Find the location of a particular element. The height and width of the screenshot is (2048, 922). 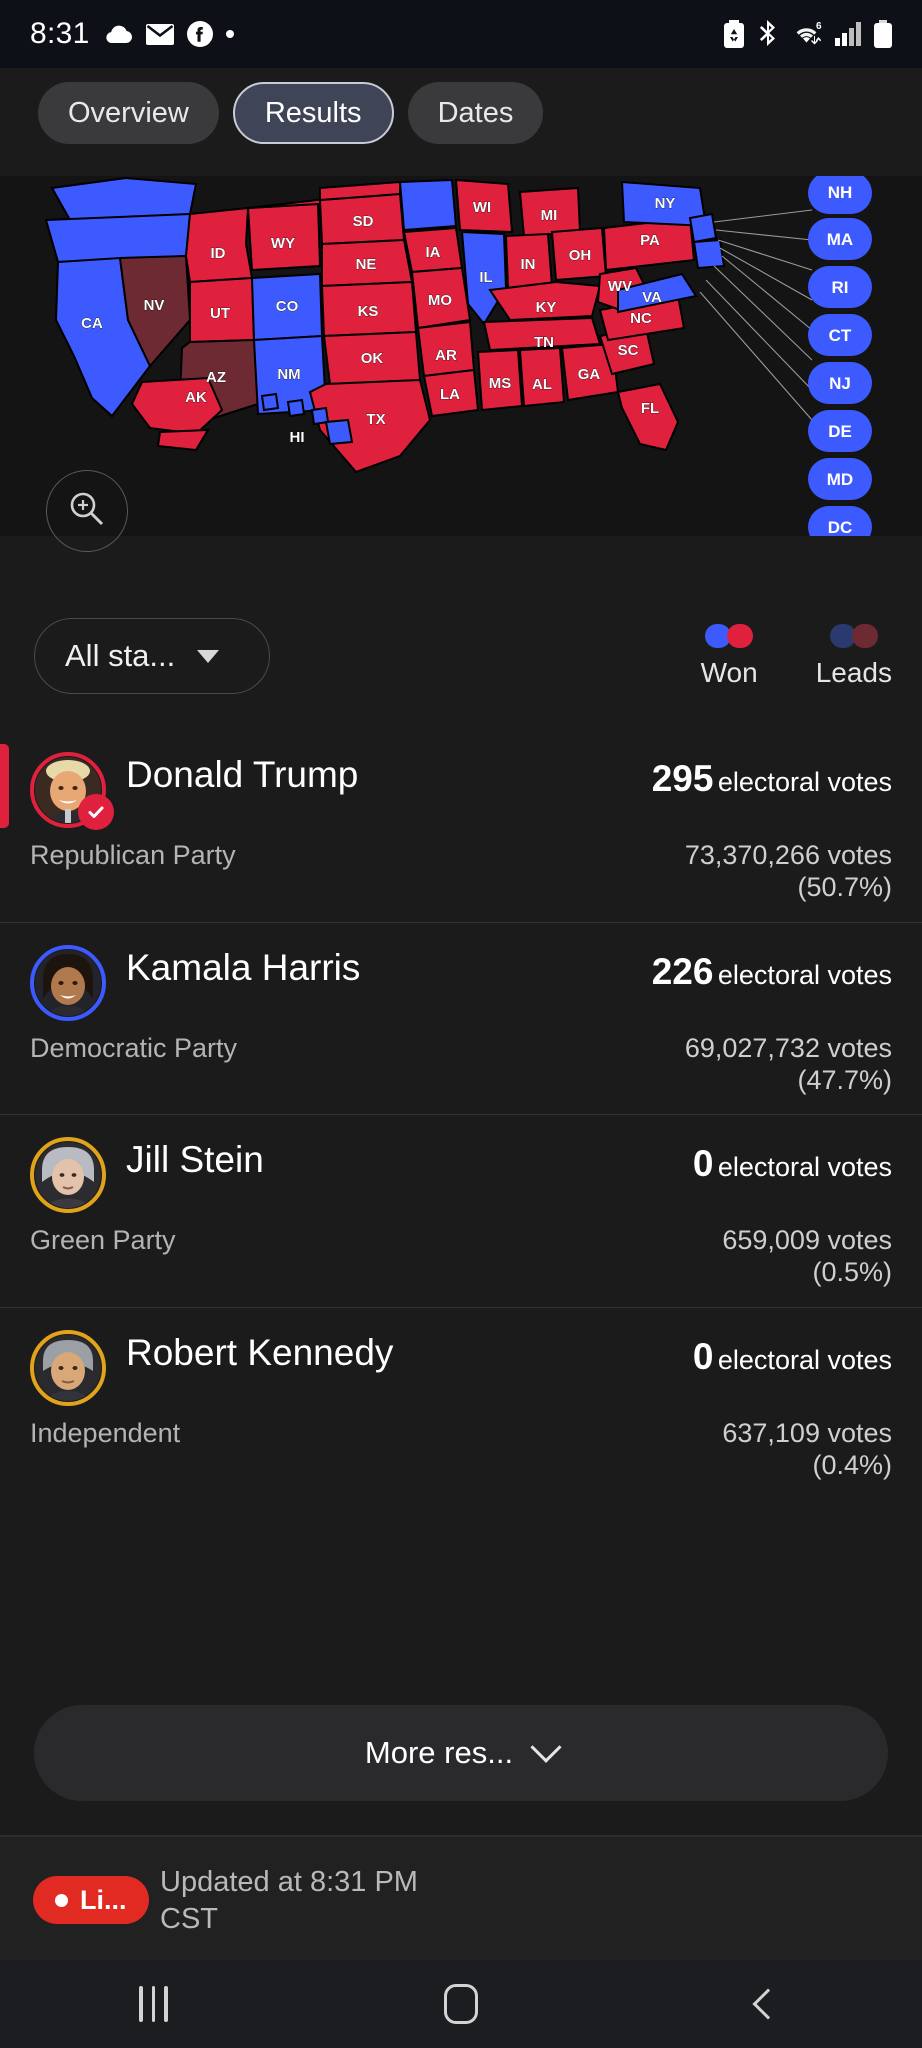

tab-dates: Dates is located at coordinates (475, 113).